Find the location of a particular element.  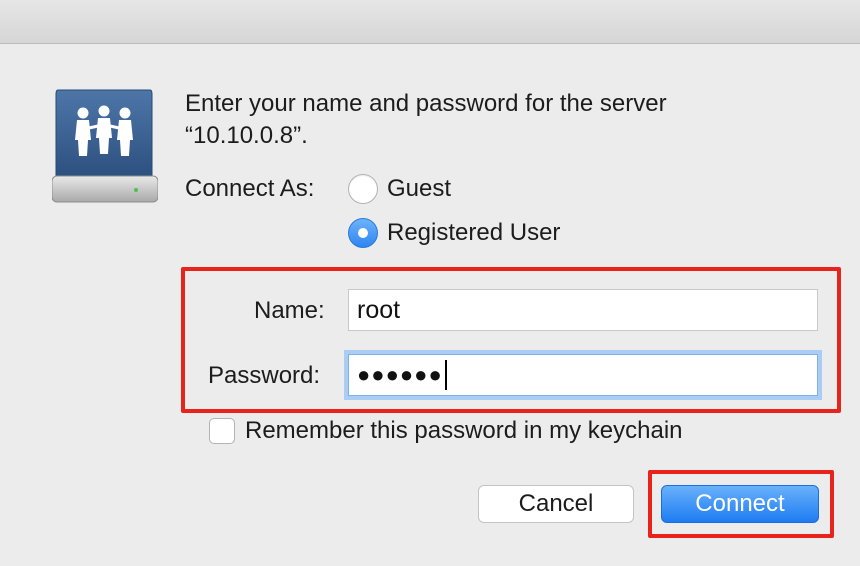

cancel-button: Cancel is located at coordinates (556, 504).